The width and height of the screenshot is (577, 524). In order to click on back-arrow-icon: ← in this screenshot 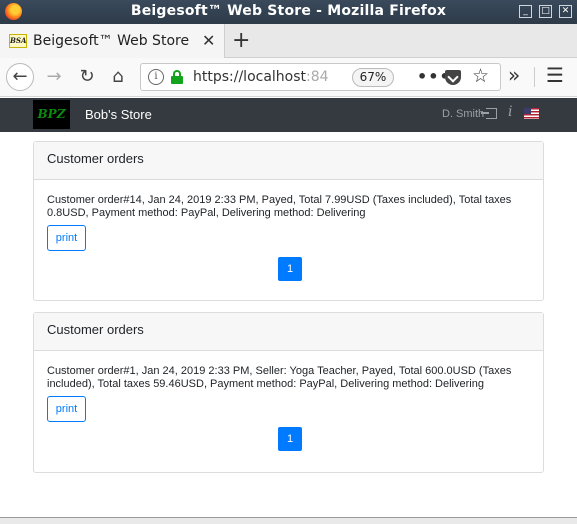, I will do `click(20, 77)`.